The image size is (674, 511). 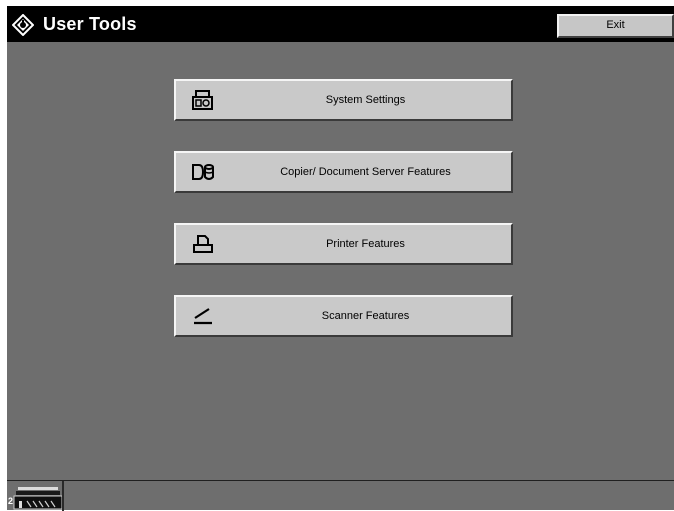 I want to click on paper-tray-icon, so click(x=38, y=498).